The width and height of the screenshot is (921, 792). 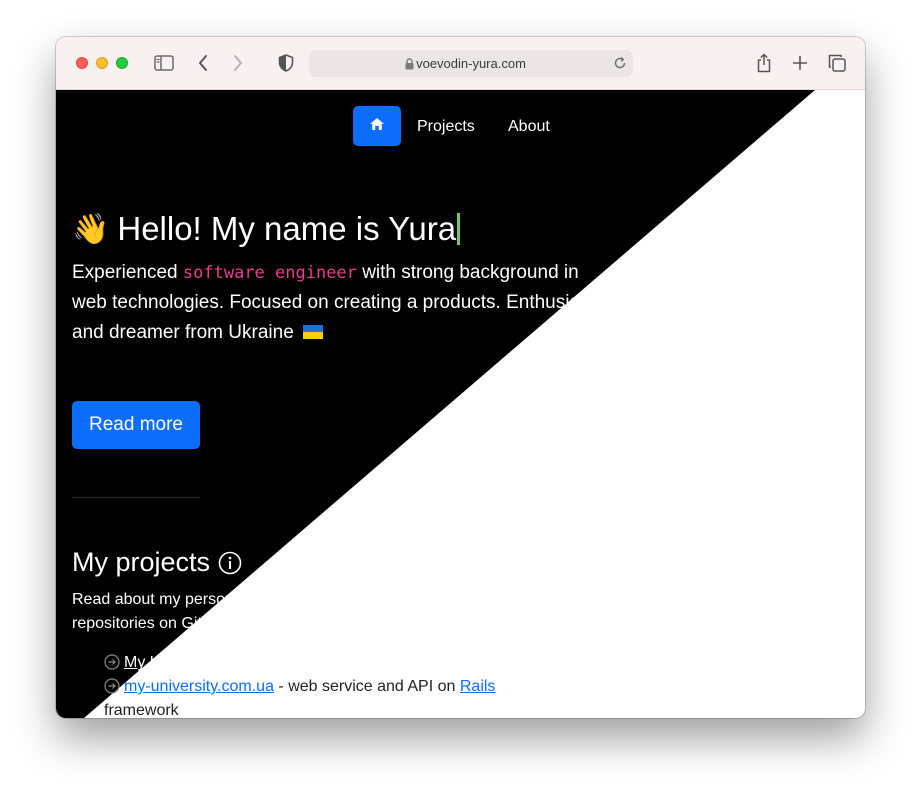 I want to click on browser-toolbar: voevodin-yura.com, so click(x=460, y=63).